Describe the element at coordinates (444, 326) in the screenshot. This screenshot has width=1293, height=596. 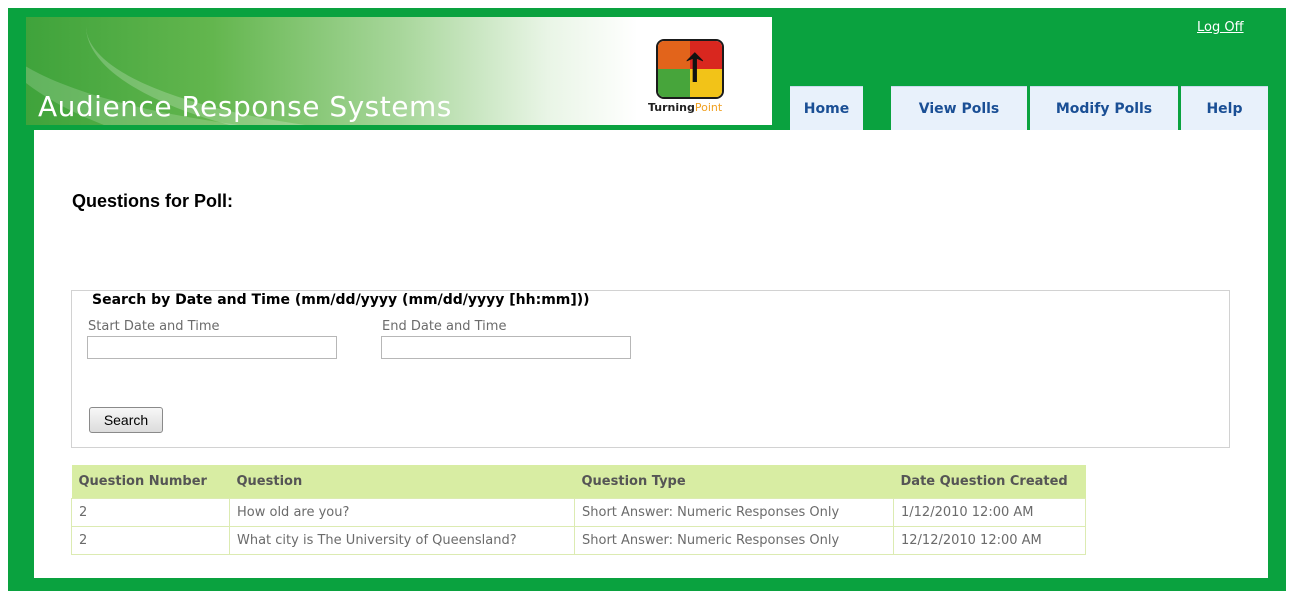
I see `end-date-label: End Date and Time` at that location.